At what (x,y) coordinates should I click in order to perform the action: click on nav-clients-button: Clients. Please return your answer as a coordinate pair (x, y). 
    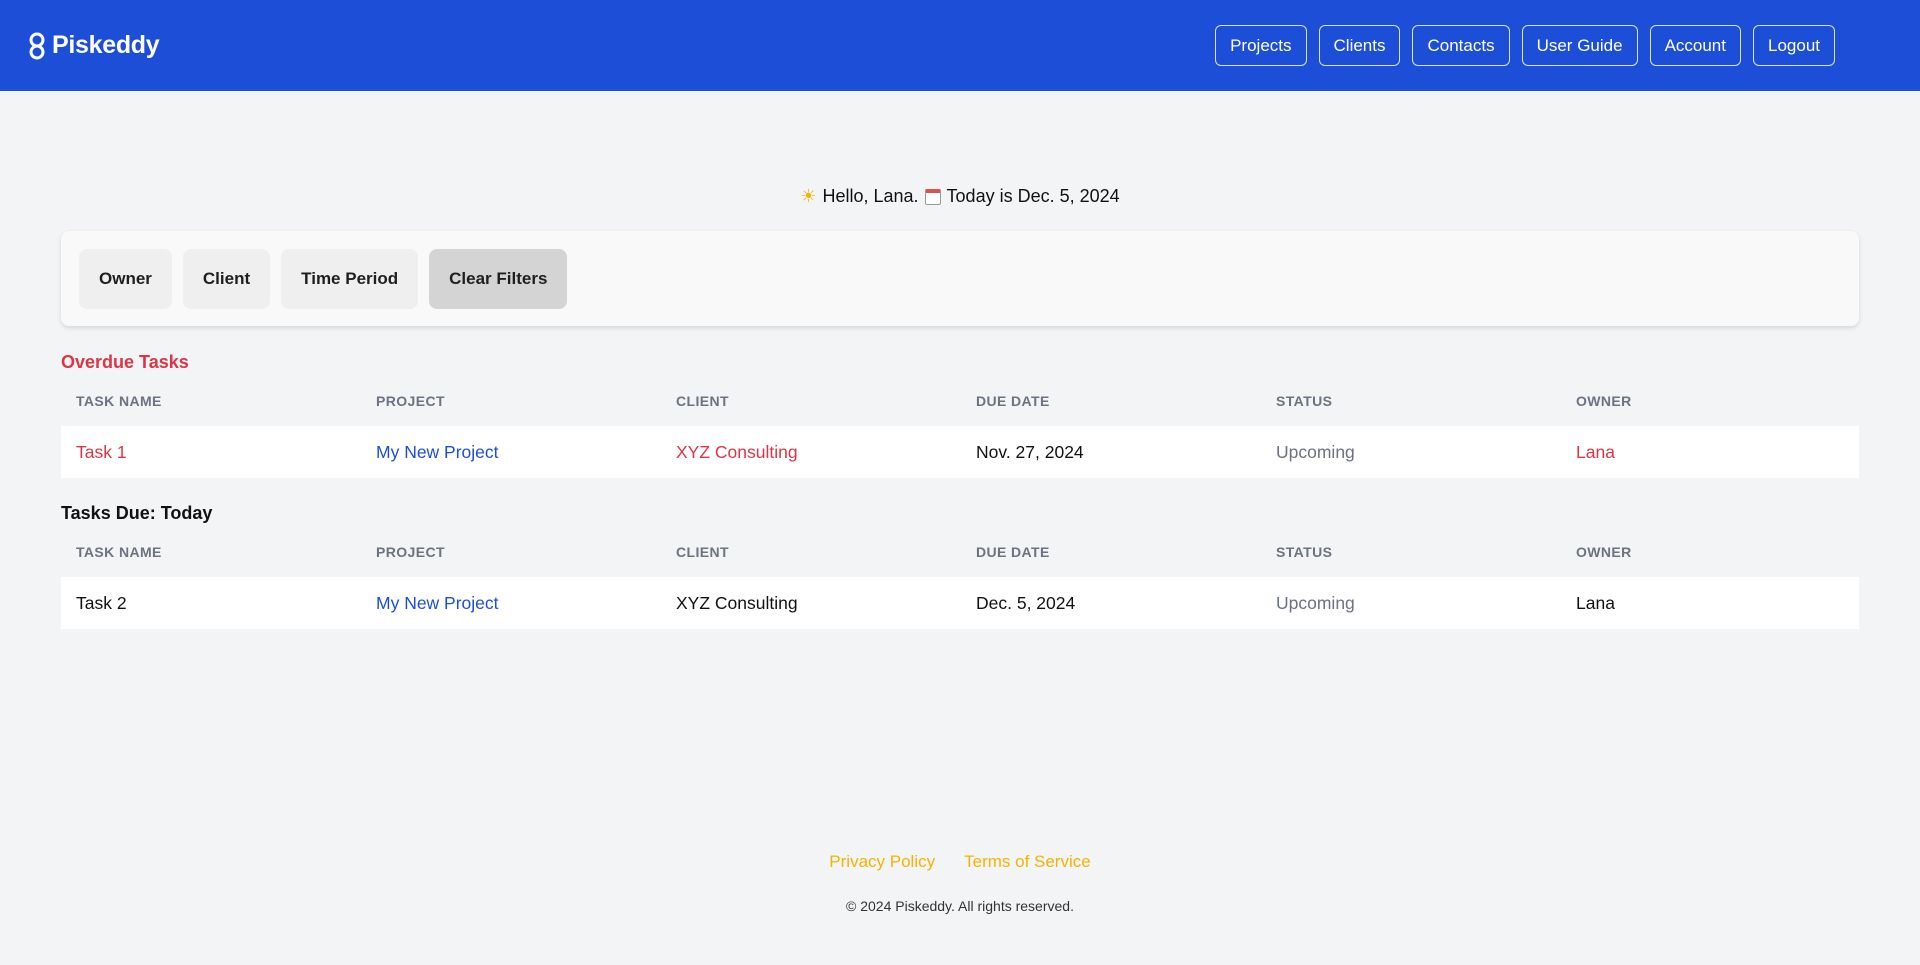
    Looking at the image, I should click on (1359, 45).